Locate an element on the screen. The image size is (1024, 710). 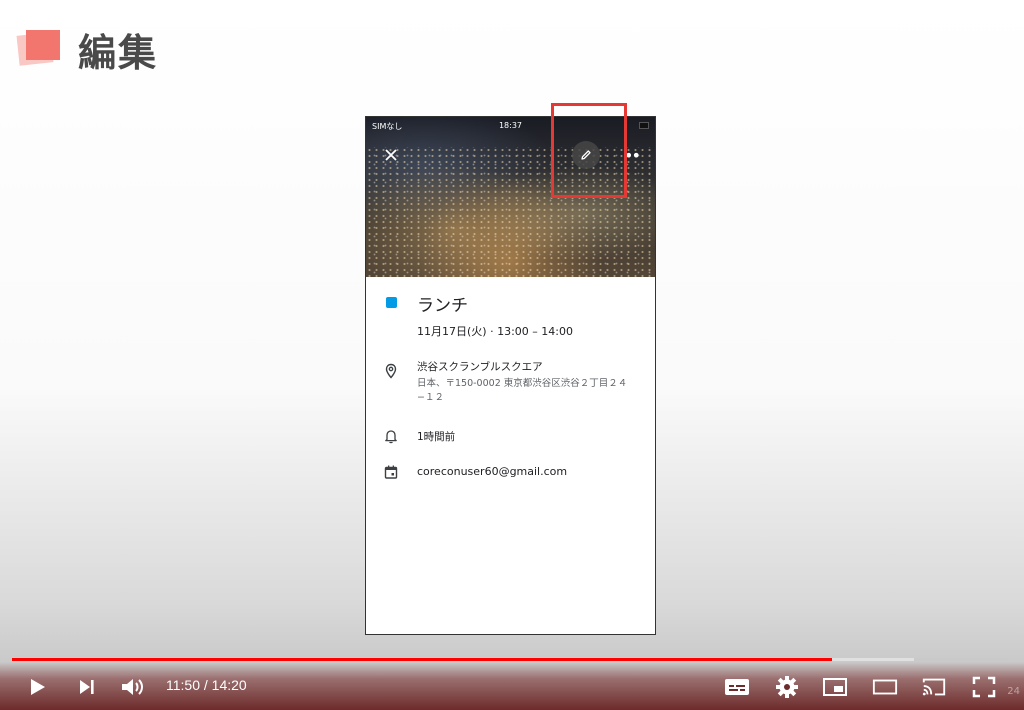
volume-button is located at coordinates (133, 687).